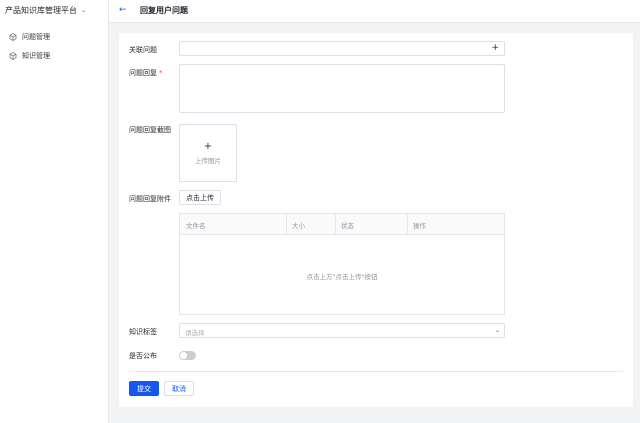  What do you see at coordinates (144, 388) in the screenshot?
I see `submit-button: 提交` at bounding box center [144, 388].